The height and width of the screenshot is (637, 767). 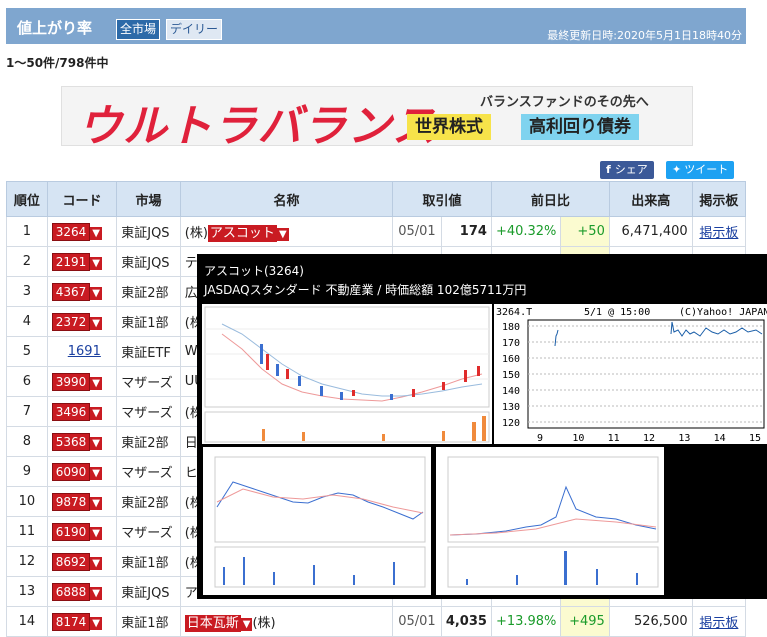 I want to click on rank-cell: 1, so click(x=27, y=231).